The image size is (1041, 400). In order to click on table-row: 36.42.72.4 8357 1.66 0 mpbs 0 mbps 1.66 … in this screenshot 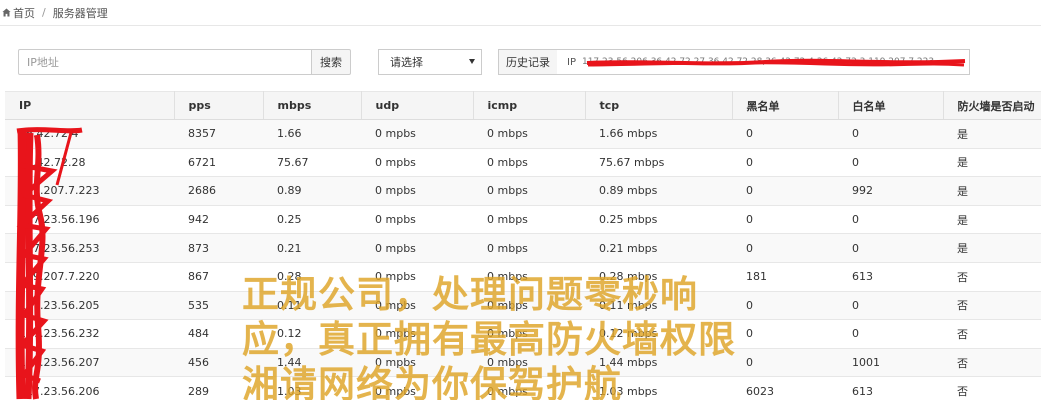, I will do `click(523, 134)`.